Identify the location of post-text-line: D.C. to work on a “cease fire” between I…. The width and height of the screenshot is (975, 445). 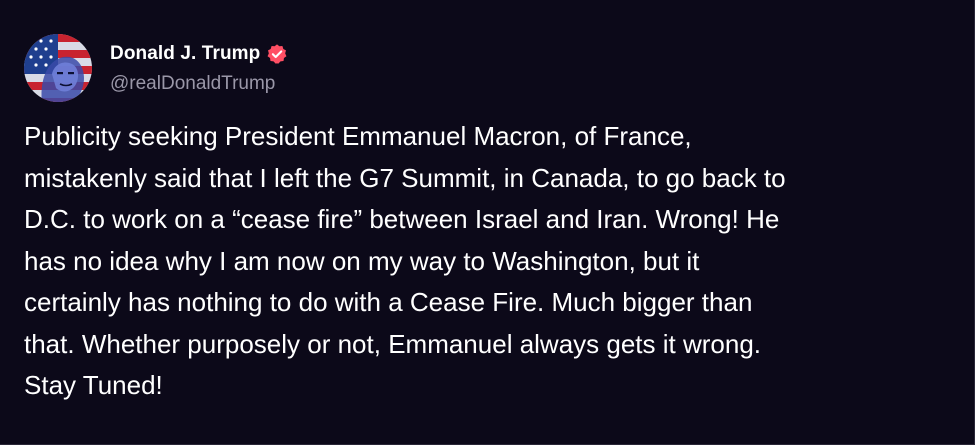
(402, 219).